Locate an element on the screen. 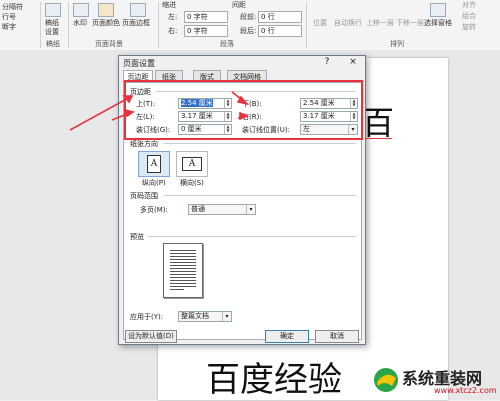  annotation-arrows is located at coordinates (159, 111).